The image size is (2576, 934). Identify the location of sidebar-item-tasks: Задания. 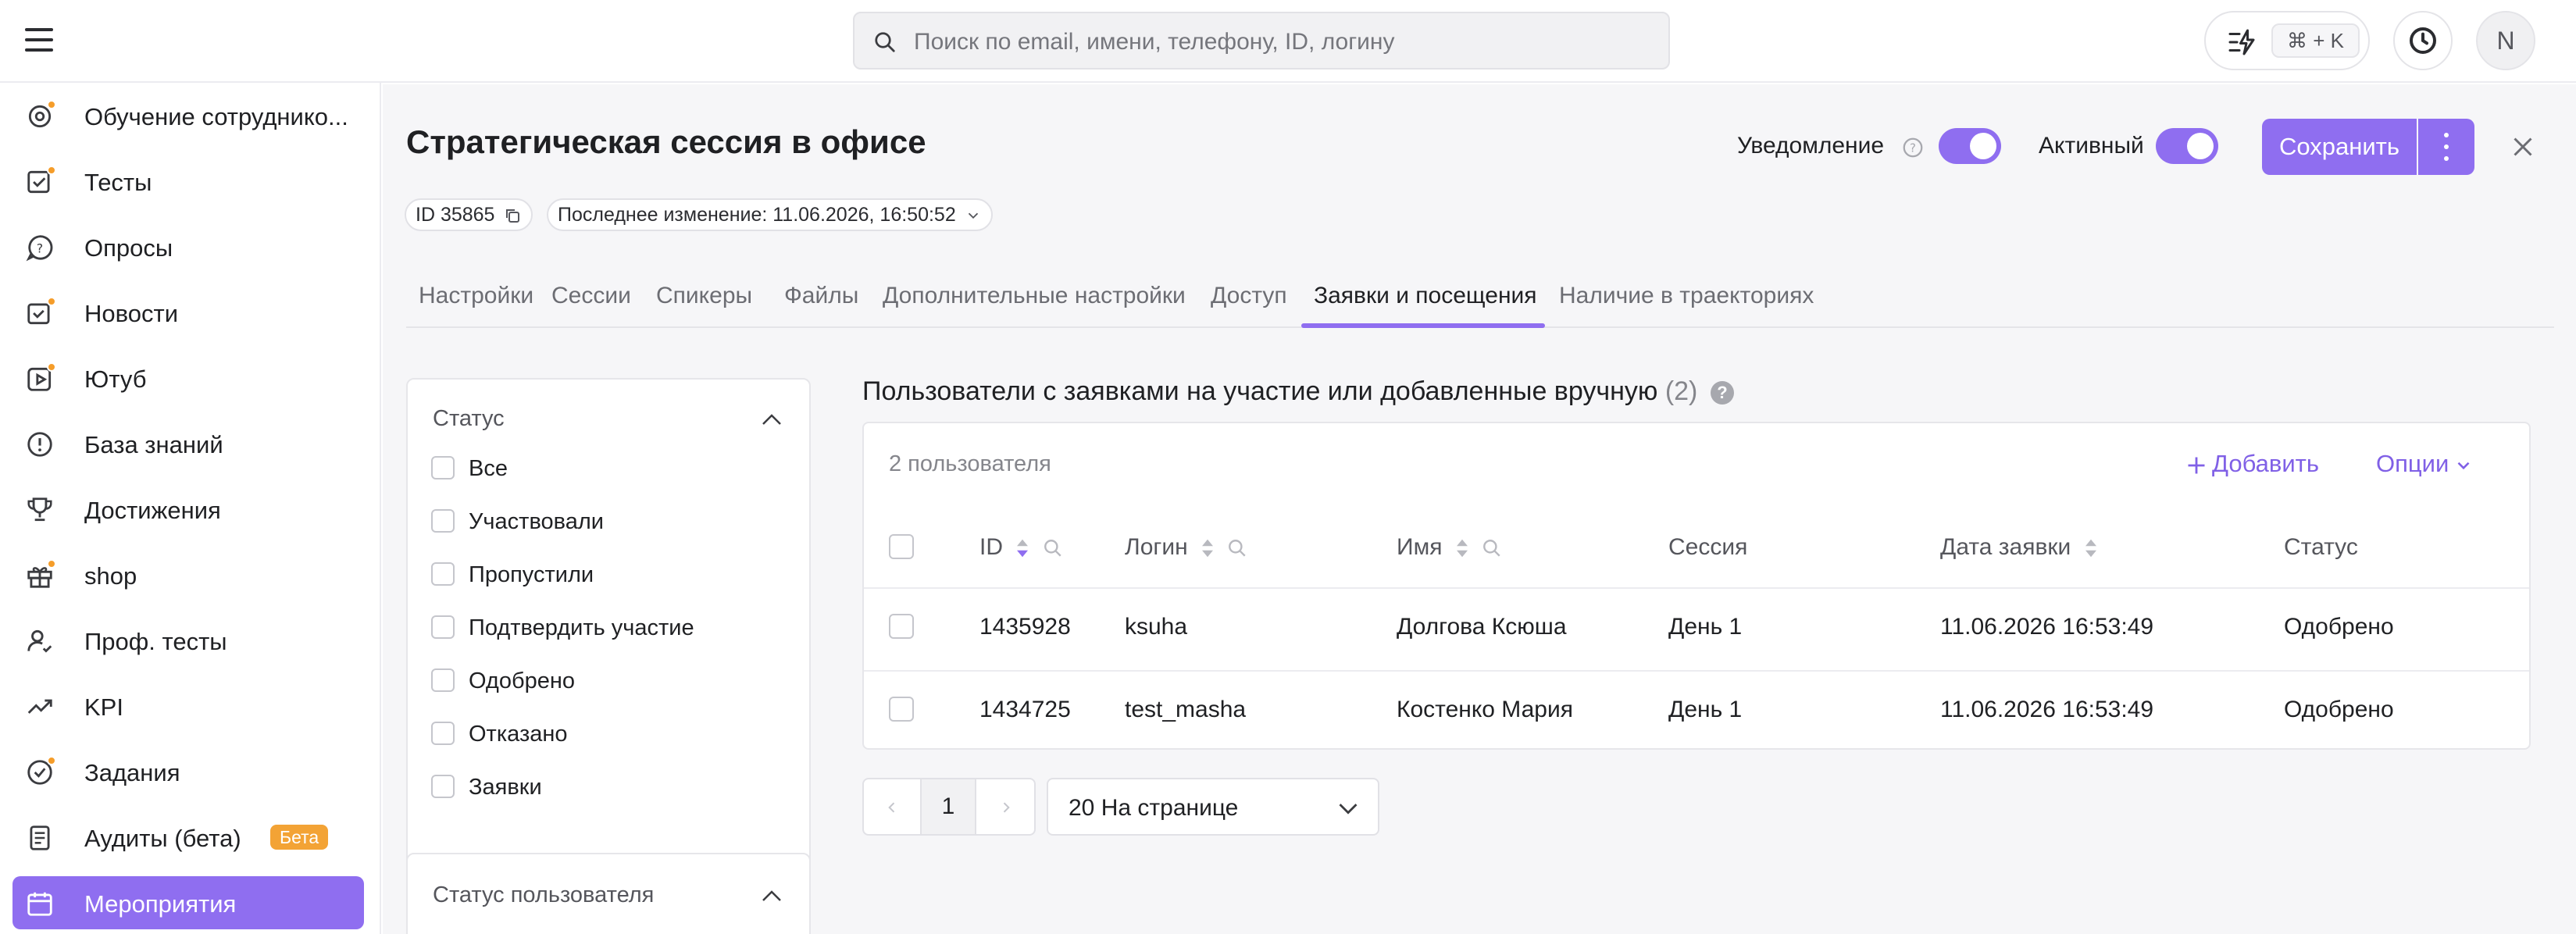
(188, 771).